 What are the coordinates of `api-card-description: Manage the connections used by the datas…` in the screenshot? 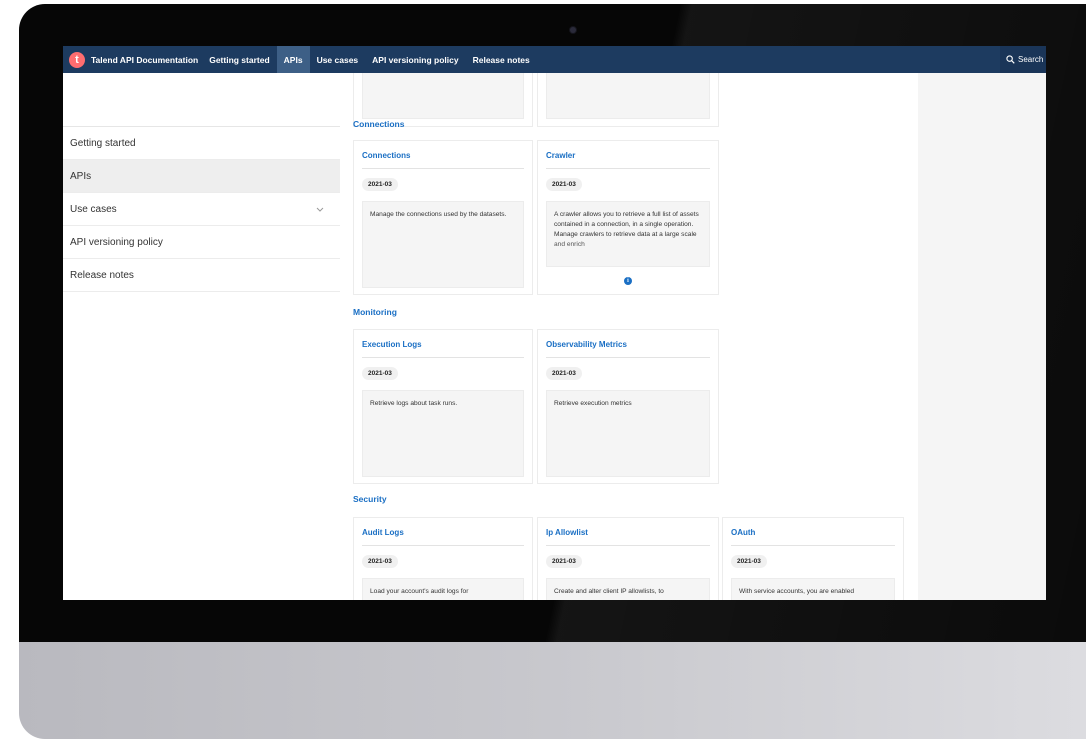 It's located at (443, 244).